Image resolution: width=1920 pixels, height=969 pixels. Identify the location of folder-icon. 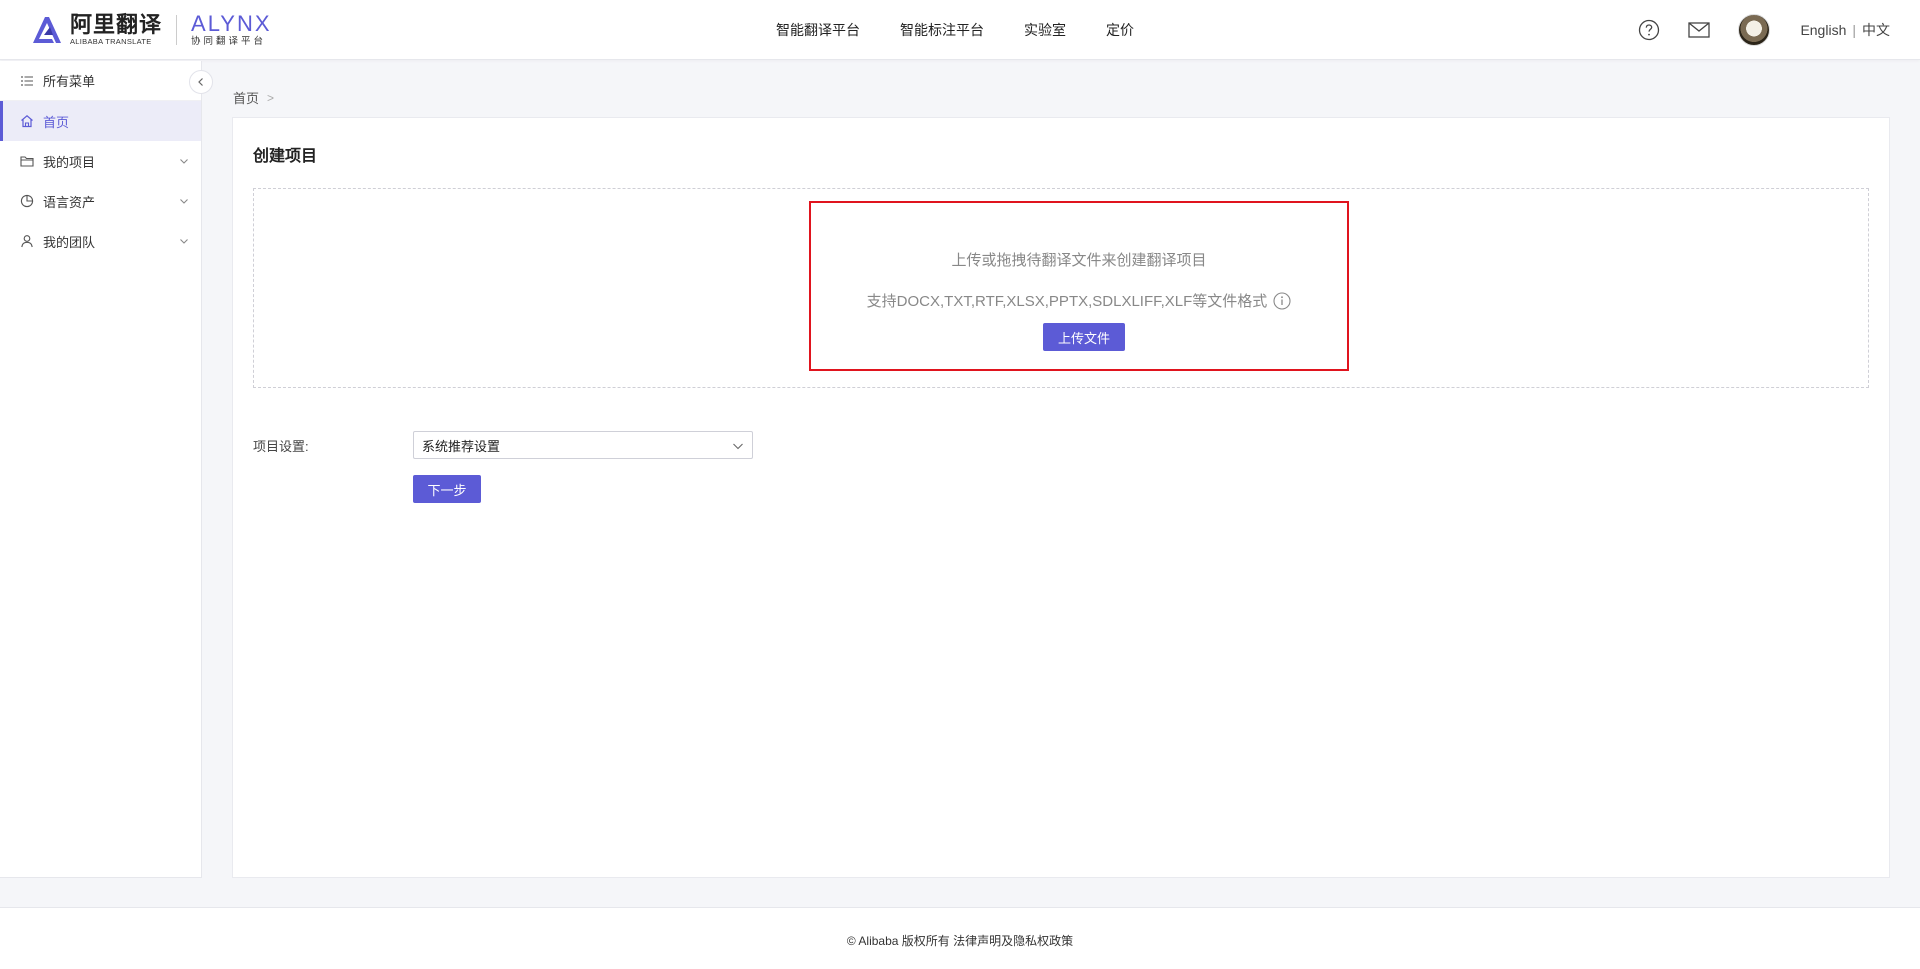
(27, 161).